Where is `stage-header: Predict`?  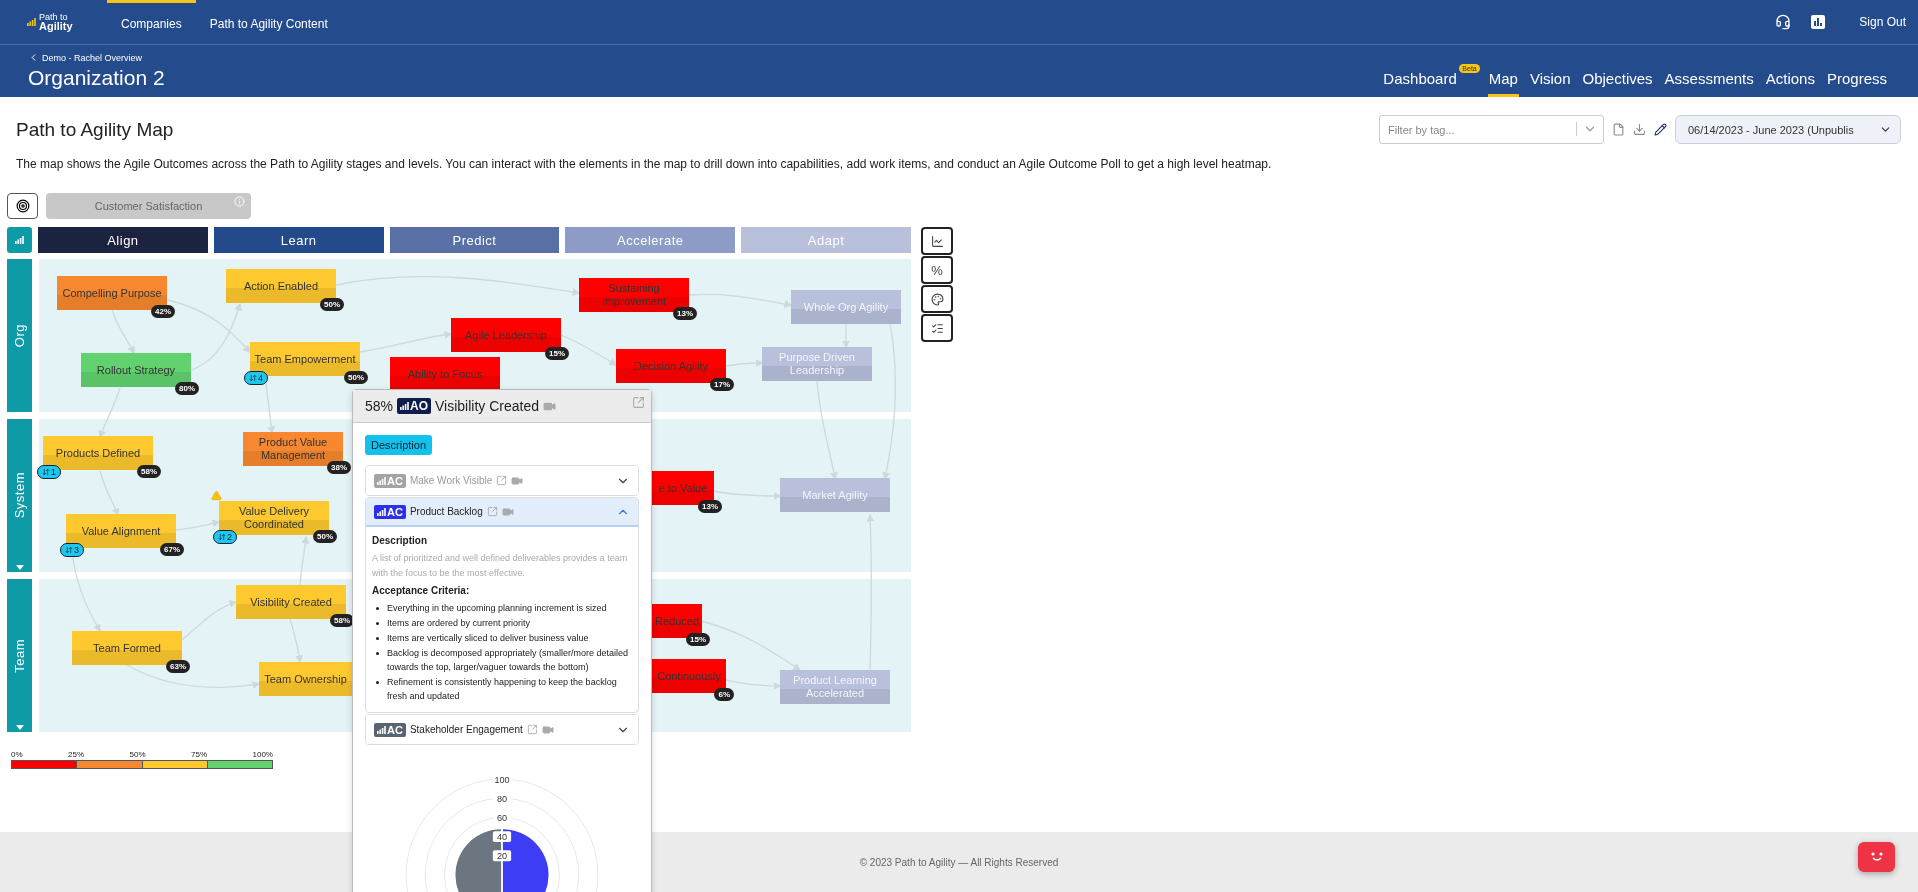
stage-header: Predict is located at coordinates (474, 240).